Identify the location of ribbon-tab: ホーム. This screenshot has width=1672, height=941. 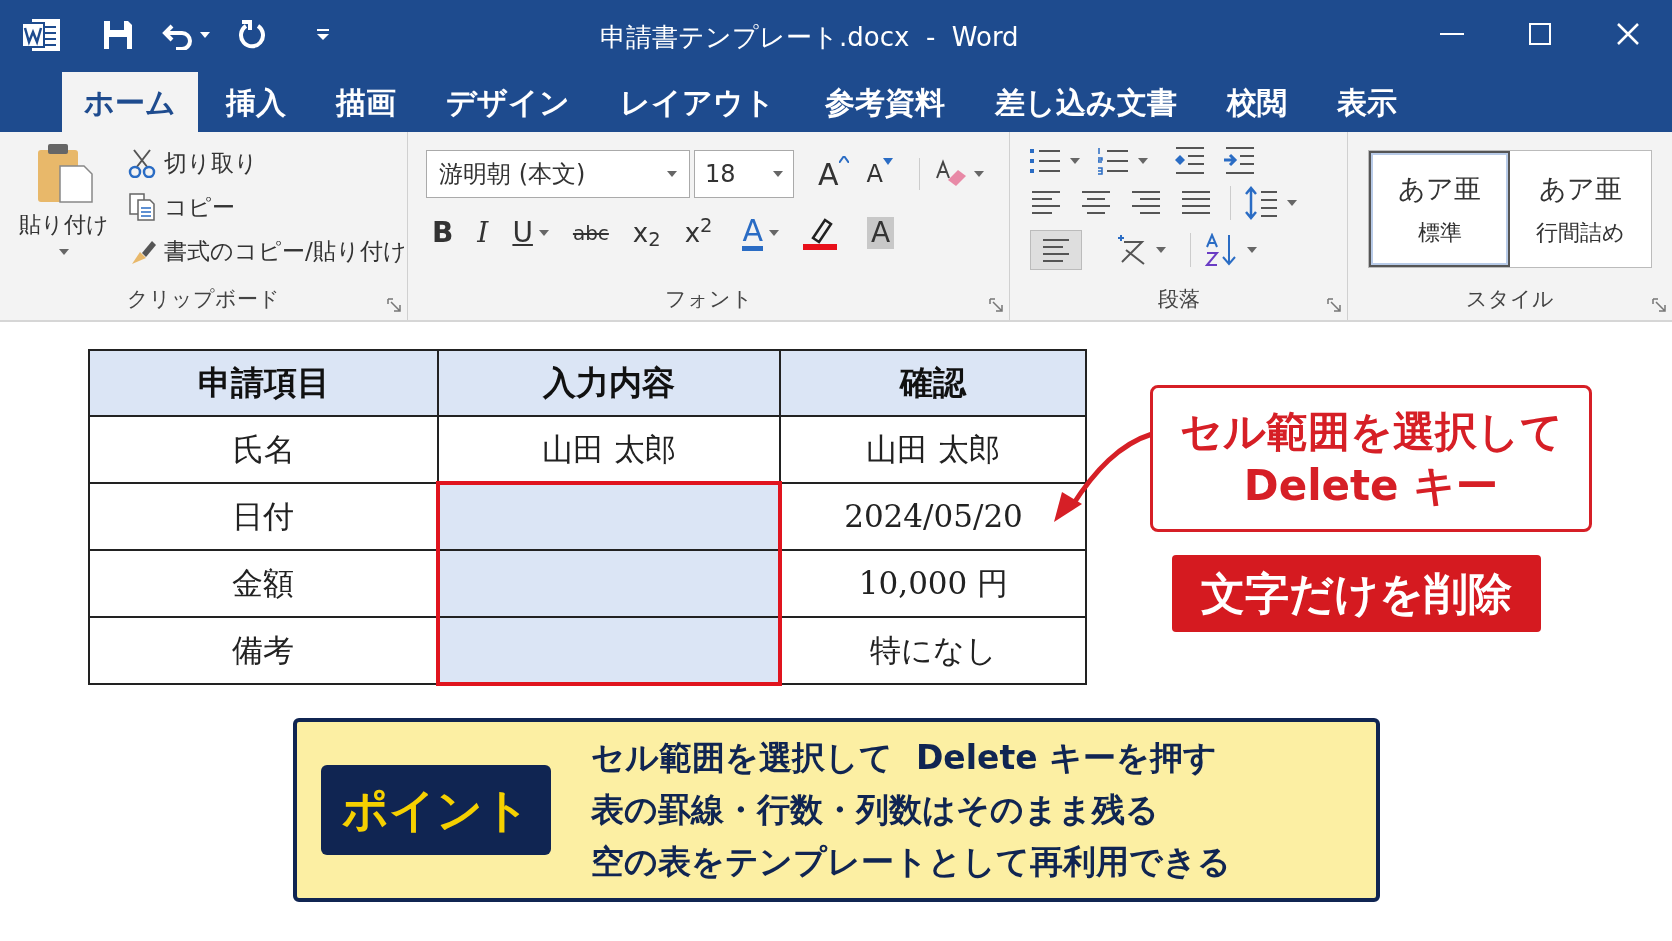
(130, 102).